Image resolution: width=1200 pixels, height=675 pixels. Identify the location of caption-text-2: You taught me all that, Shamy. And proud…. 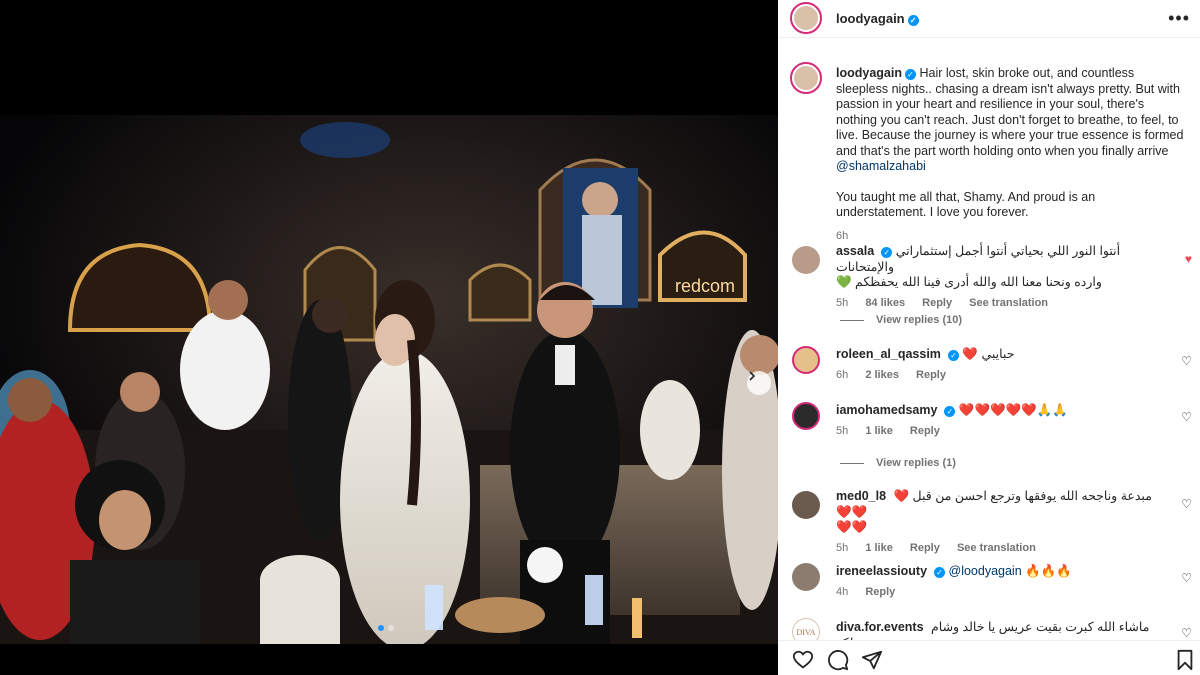
(966, 204).